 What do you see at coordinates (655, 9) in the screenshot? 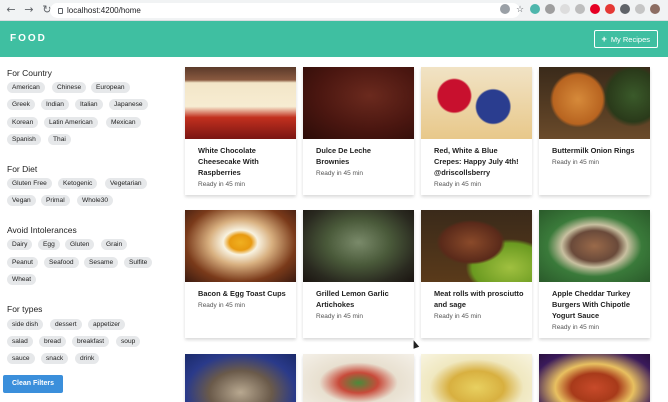
I see `avatar` at bounding box center [655, 9].